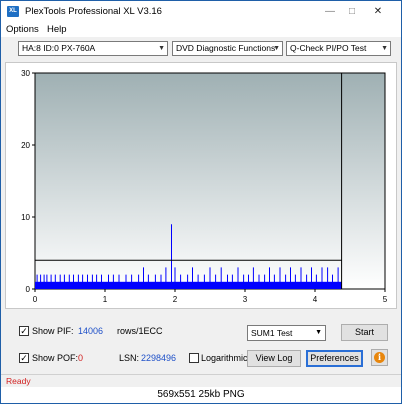  I want to click on info-icon: i, so click(379, 357).